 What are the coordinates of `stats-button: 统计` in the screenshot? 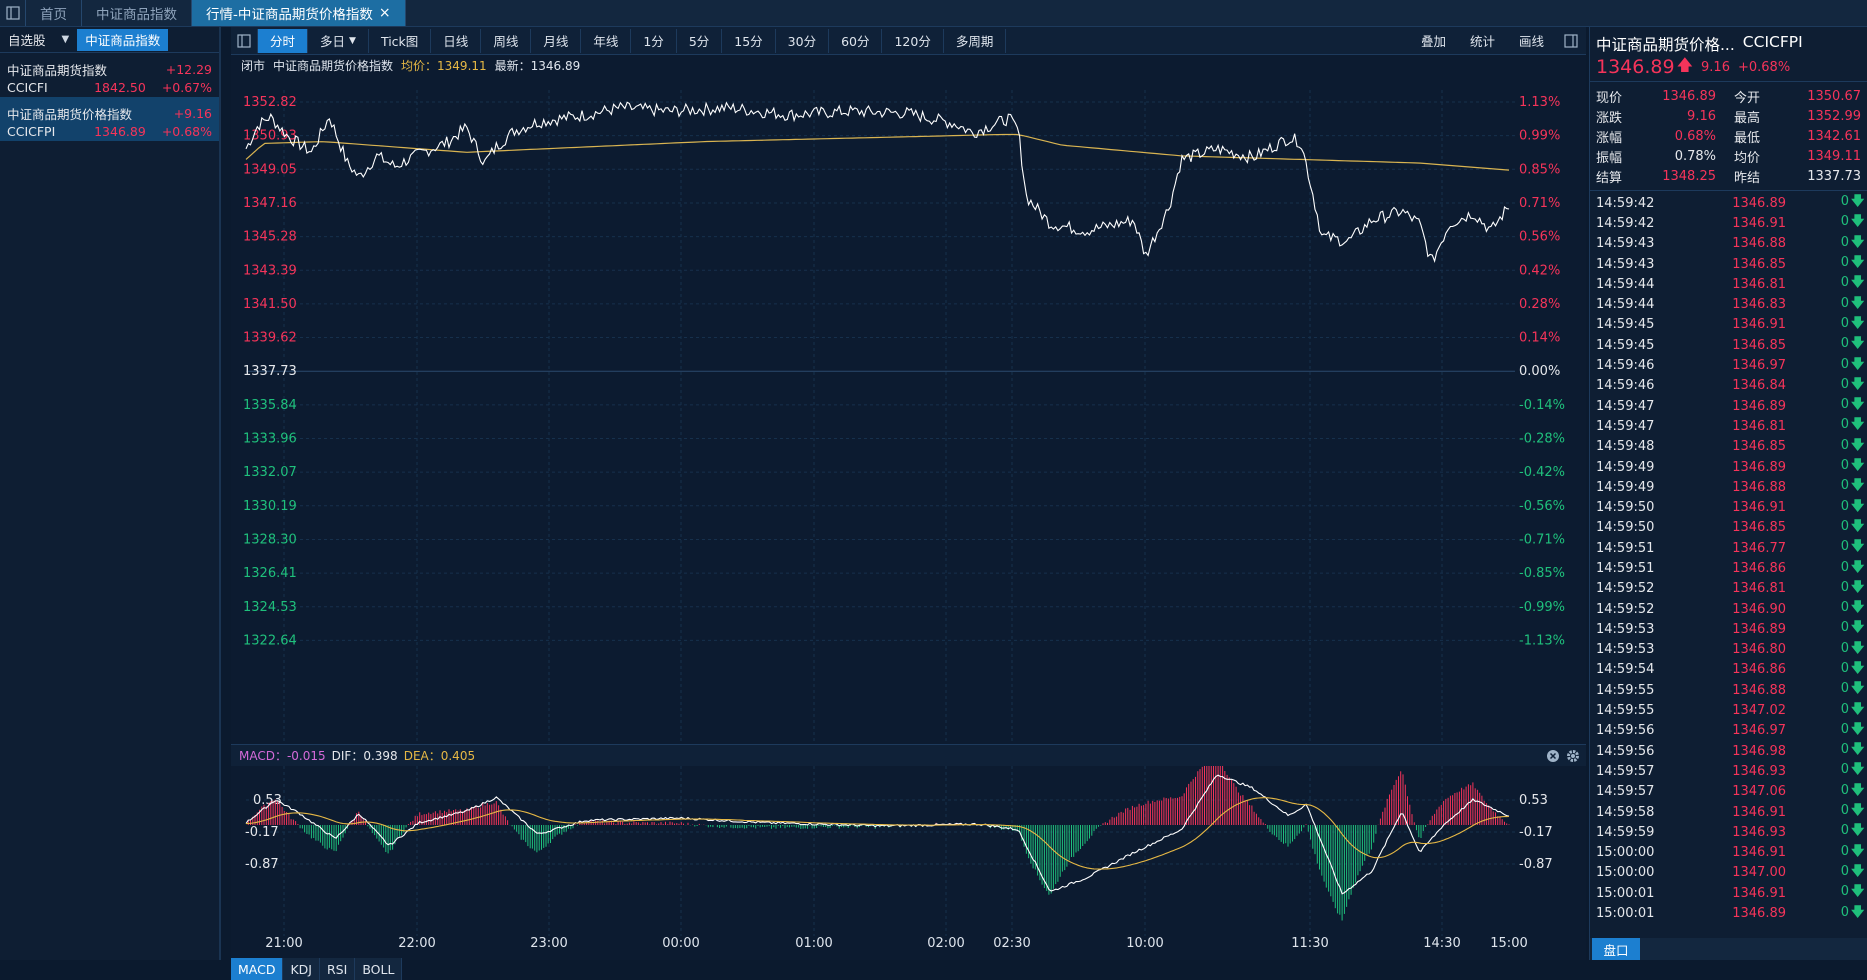 It's located at (1482, 41).